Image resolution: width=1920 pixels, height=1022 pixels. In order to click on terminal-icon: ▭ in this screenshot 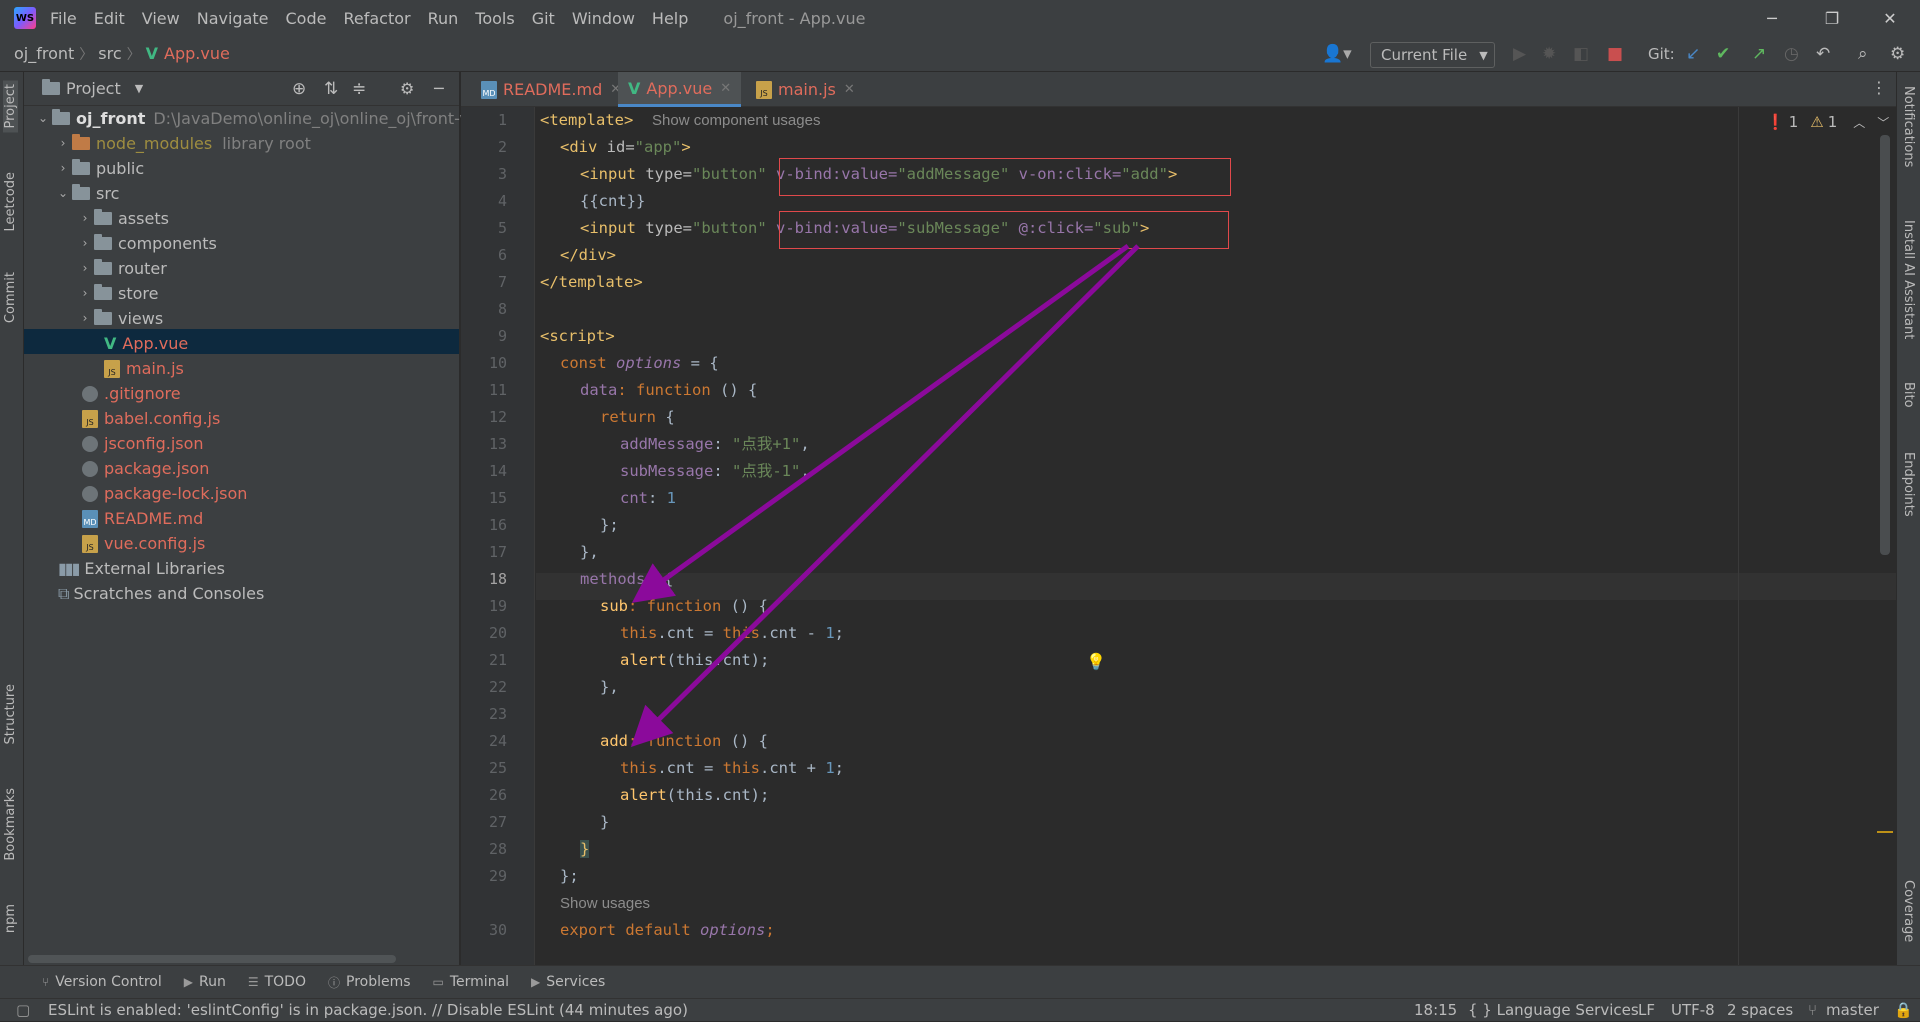, I will do `click(438, 982)`.